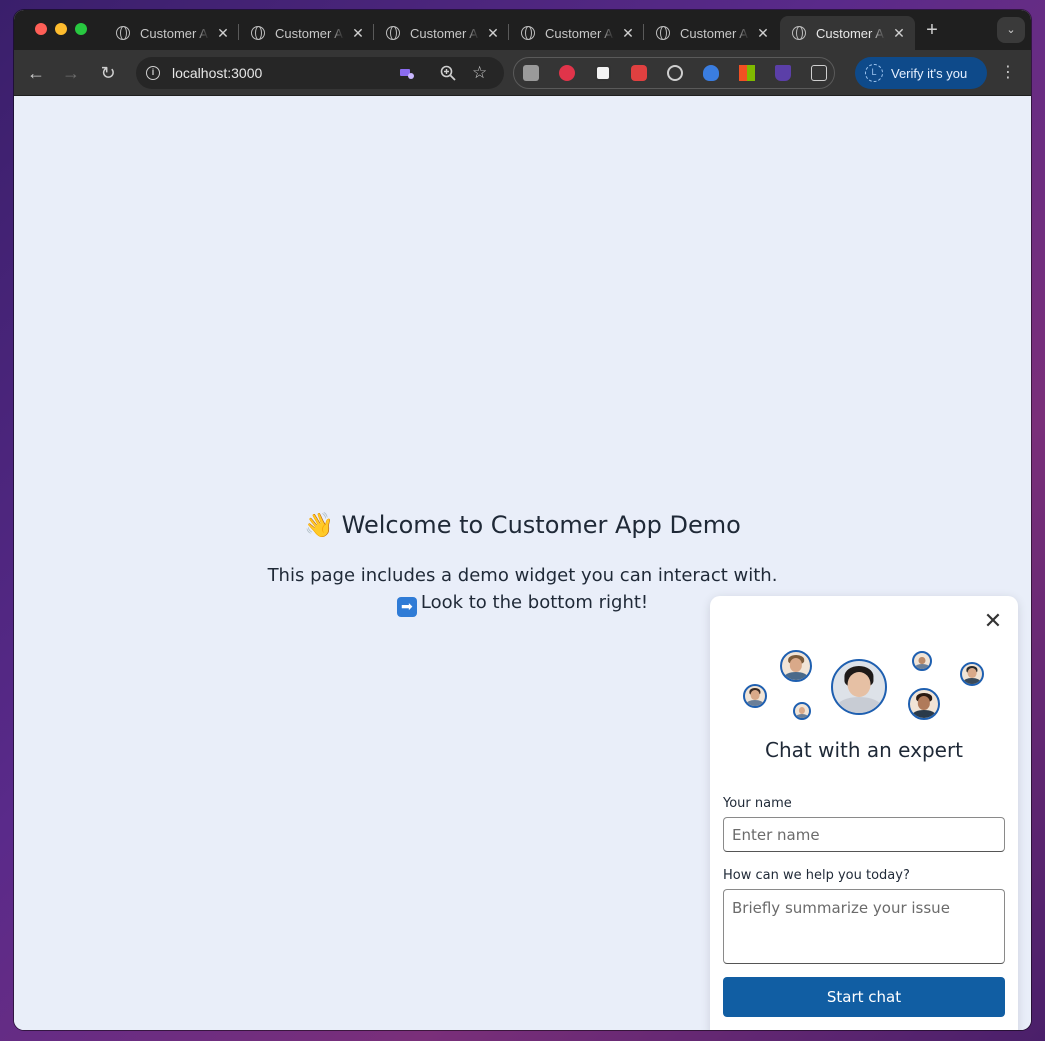  Describe the element at coordinates (61, 29) in the screenshot. I see `minimize-window-button` at that location.